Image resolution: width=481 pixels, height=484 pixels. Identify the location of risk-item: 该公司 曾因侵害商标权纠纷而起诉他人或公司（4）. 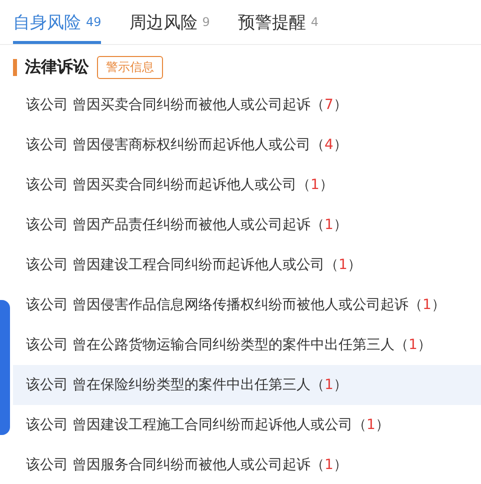
(247, 145).